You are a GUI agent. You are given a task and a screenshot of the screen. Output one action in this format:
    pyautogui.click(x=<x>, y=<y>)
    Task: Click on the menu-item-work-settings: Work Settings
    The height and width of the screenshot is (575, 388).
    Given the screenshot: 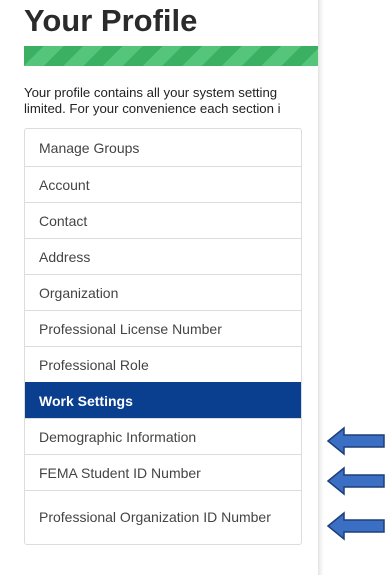 What is the action you would take?
    pyautogui.click(x=163, y=400)
    